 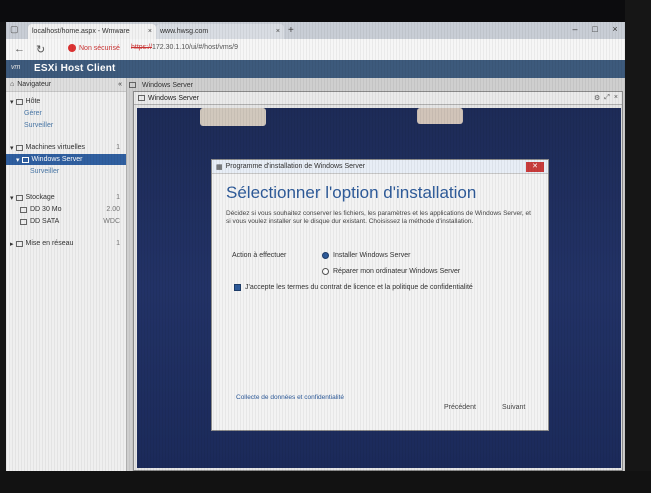 What do you see at coordinates (12, 84) in the screenshot?
I see `navigator-icon: ⌂` at bounding box center [12, 84].